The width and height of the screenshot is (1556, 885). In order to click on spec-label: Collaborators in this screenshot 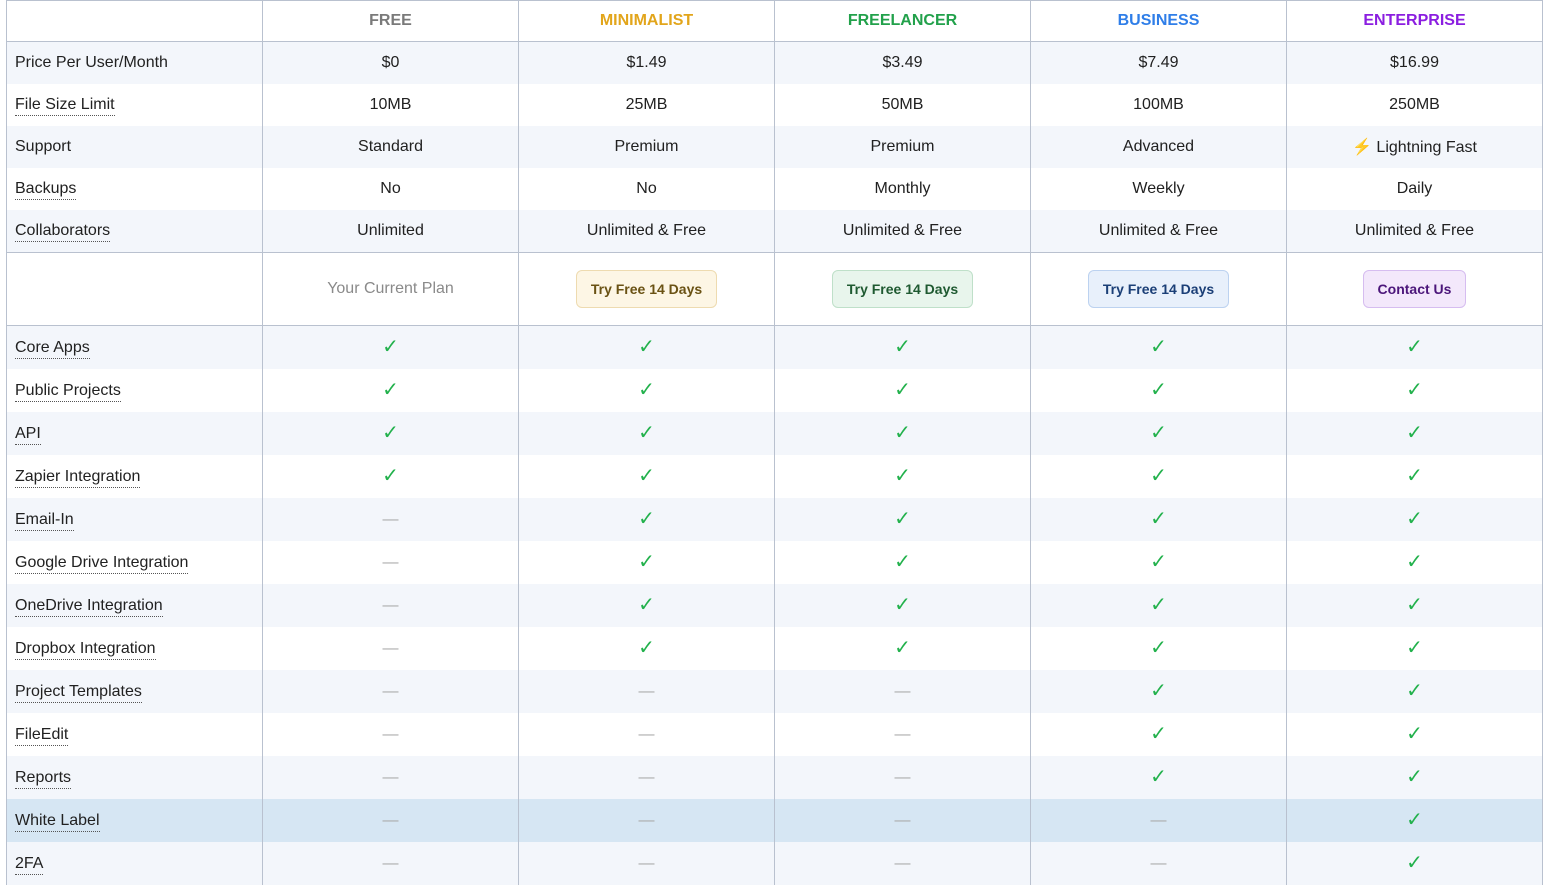, I will do `click(62, 232)`.